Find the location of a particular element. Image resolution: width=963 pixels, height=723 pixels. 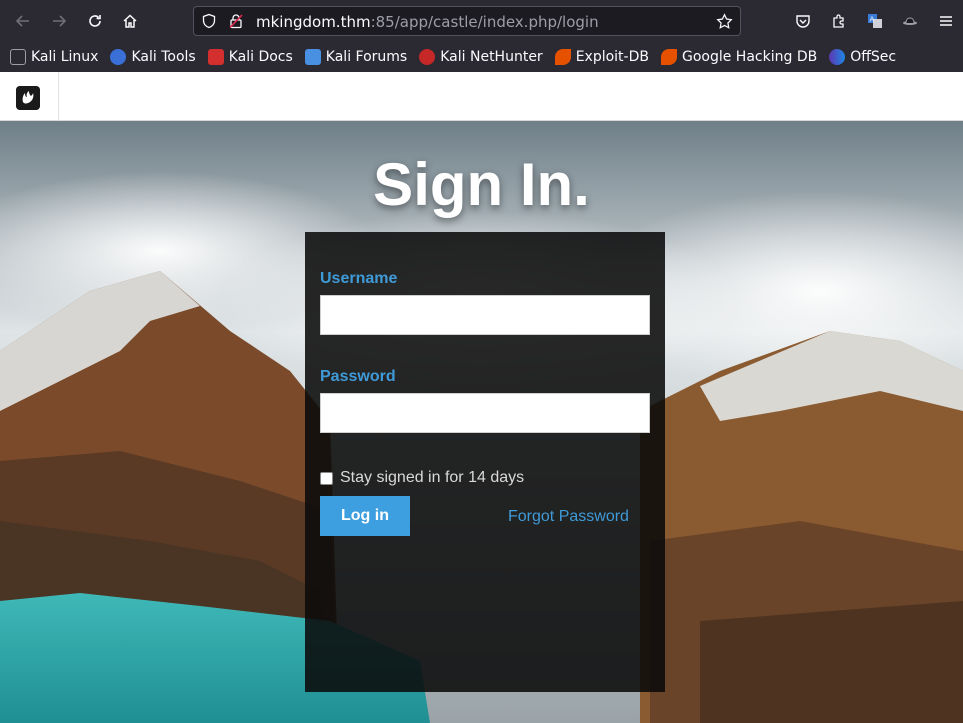

home-button is located at coordinates (130, 21).